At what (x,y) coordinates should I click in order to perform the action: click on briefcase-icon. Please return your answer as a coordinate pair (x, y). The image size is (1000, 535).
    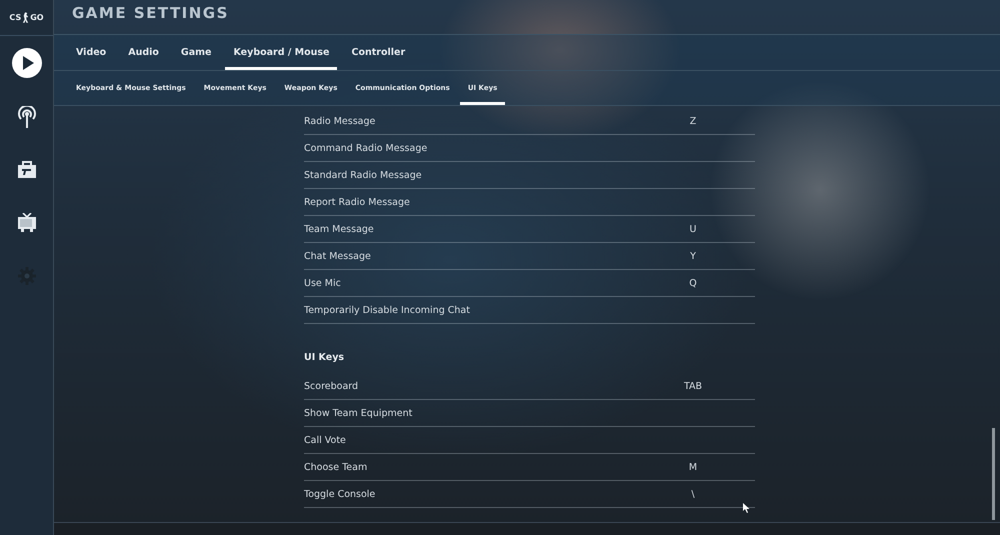
    Looking at the image, I should click on (26, 169).